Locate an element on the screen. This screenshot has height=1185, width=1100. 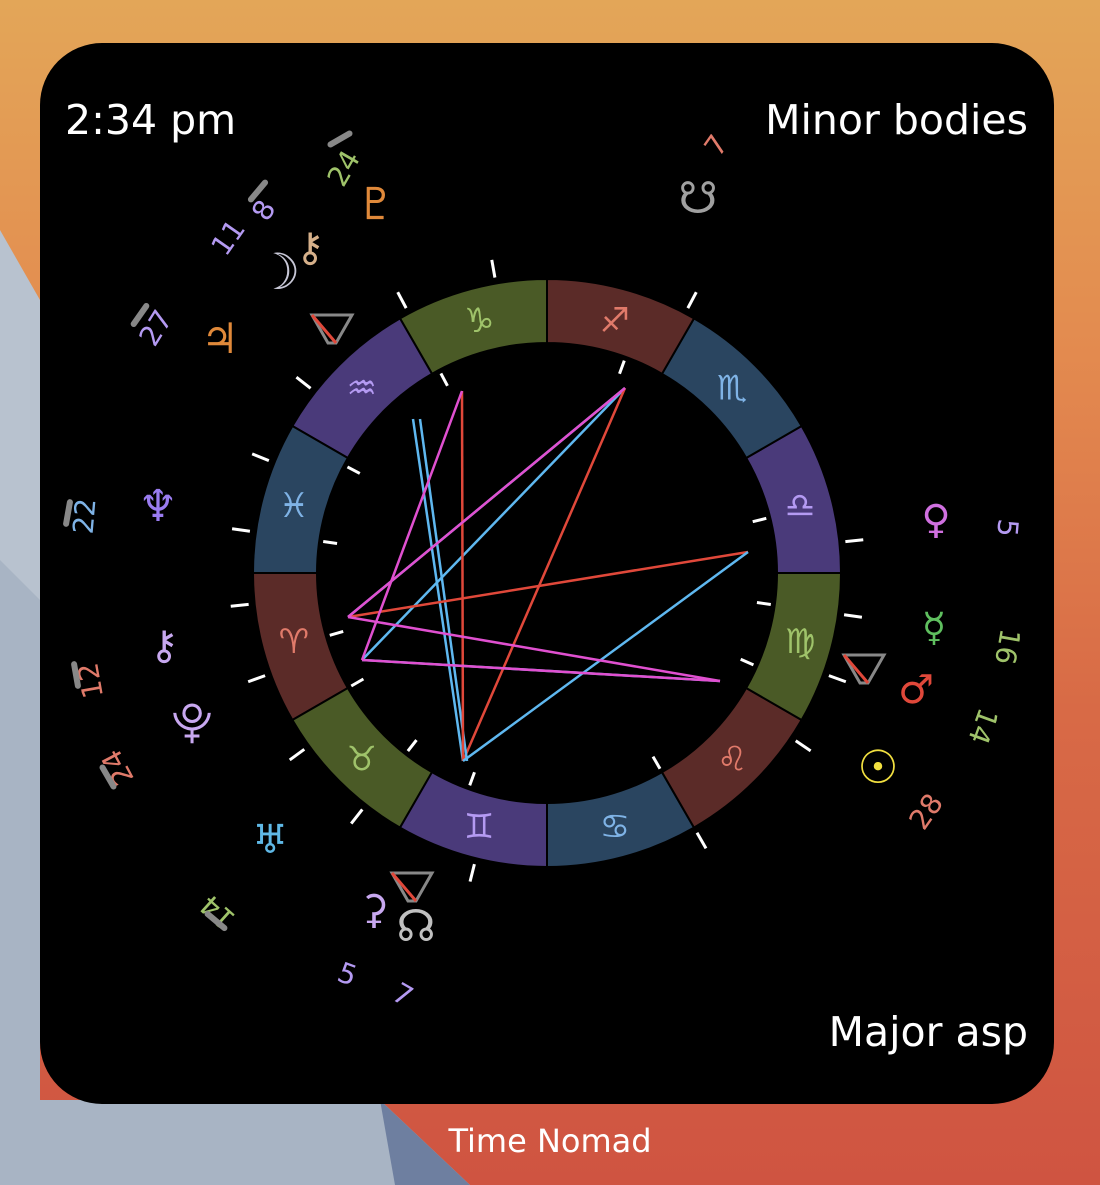
north-node-icon: ☊ is located at coordinates (415, 926).